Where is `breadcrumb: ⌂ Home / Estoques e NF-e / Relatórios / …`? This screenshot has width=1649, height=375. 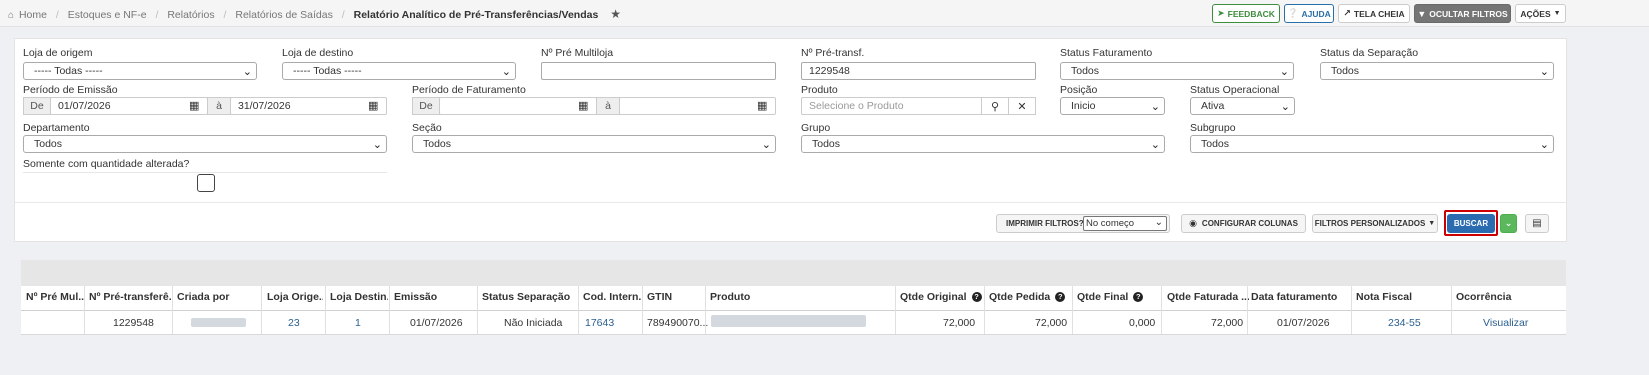 breadcrumb: ⌂ Home / Estoques e NF-e / Relatórios / … is located at coordinates (314, 14).